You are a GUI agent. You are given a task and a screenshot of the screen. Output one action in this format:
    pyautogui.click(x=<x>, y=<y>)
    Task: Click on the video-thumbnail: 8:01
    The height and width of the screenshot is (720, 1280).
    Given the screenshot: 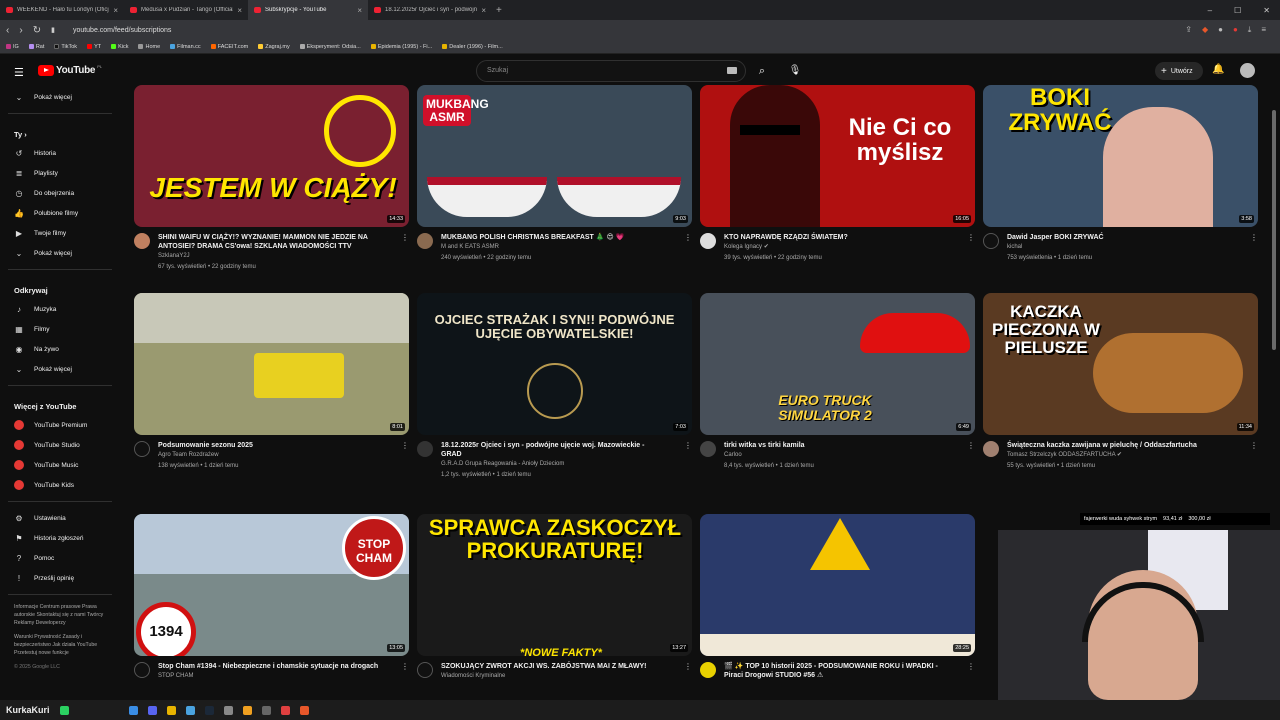 What is the action you would take?
    pyautogui.click(x=271, y=364)
    